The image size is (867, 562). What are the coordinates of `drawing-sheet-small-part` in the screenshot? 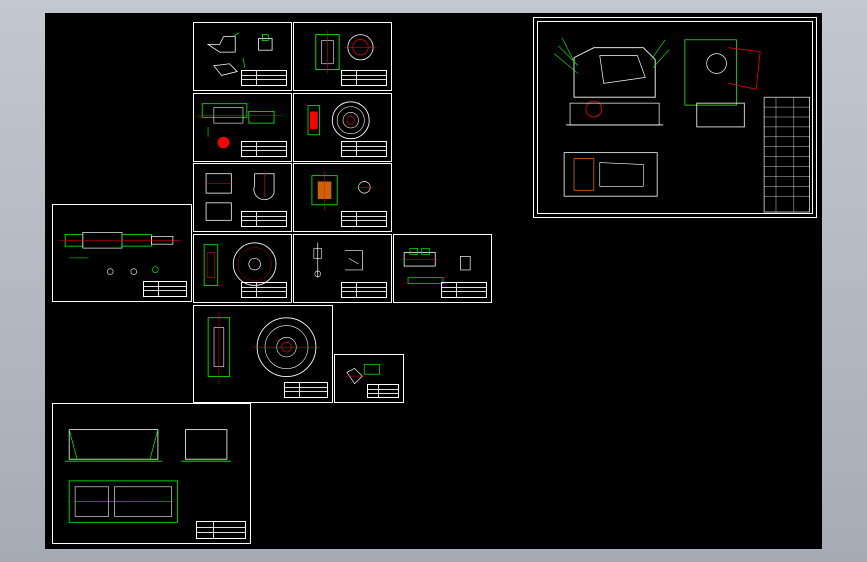 It's located at (369, 378).